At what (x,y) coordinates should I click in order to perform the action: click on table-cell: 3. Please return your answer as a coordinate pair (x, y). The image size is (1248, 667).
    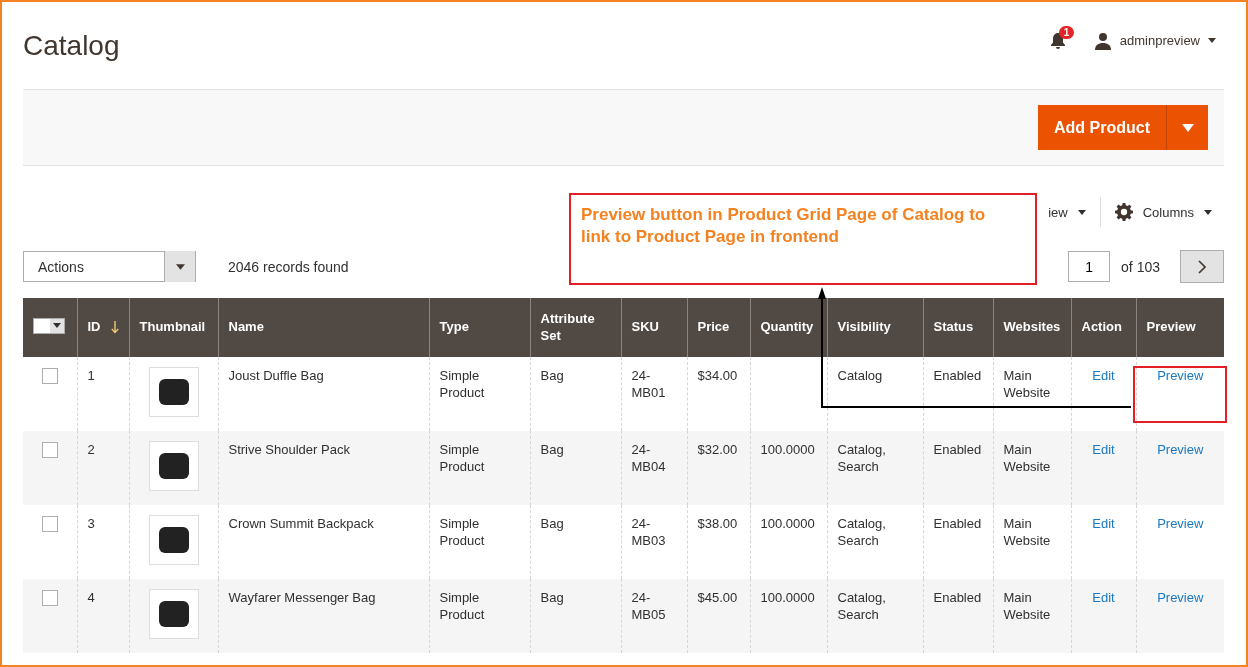
    Looking at the image, I should click on (91, 523).